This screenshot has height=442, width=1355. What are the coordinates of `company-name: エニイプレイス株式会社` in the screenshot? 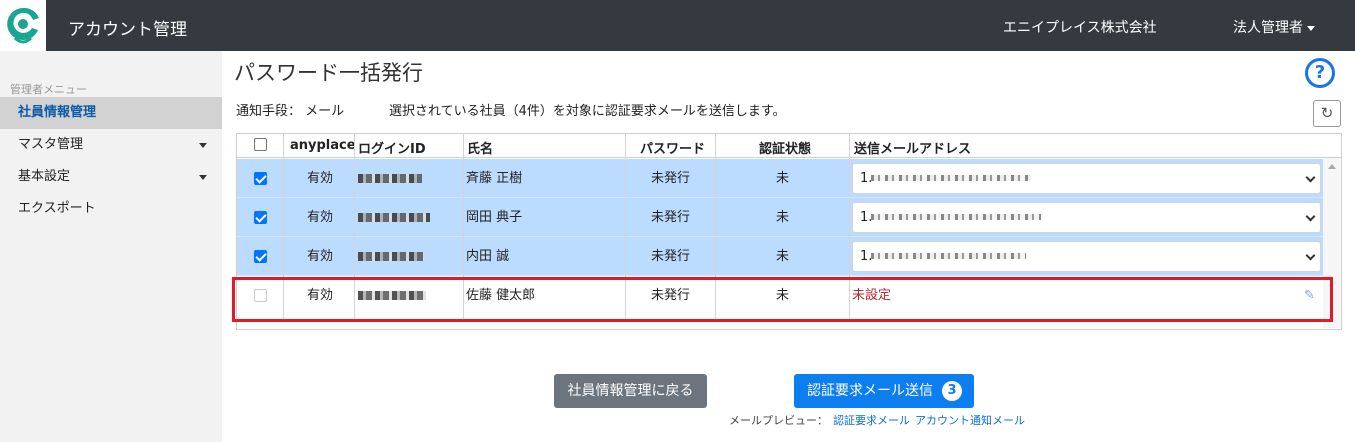 It's located at (1080, 28).